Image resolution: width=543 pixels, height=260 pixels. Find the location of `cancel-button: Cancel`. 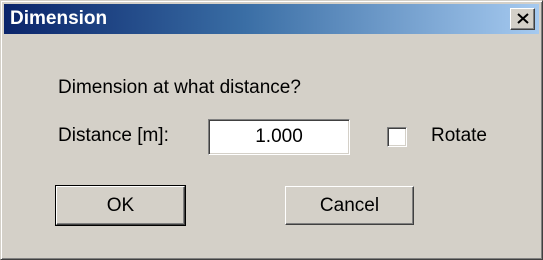

cancel-button: Cancel is located at coordinates (349, 205).